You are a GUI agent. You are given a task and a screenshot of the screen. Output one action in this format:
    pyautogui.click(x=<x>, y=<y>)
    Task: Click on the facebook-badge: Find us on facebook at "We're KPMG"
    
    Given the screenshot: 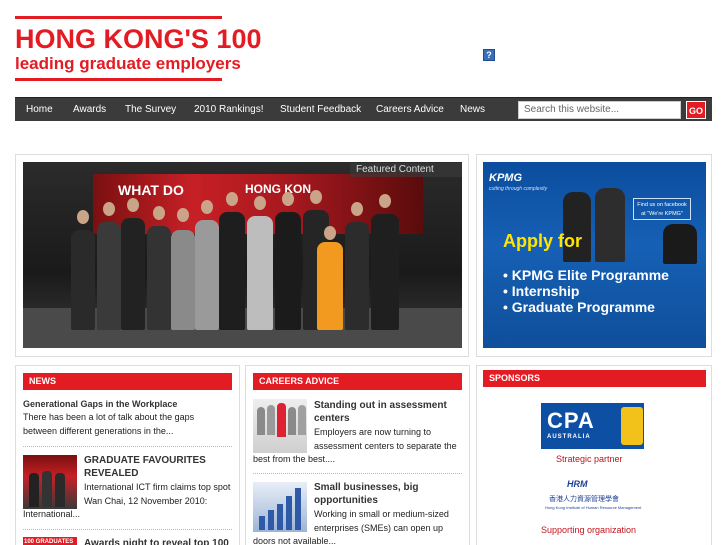 What is the action you would take?
    pyautogui.click(x=662, y=209)
    